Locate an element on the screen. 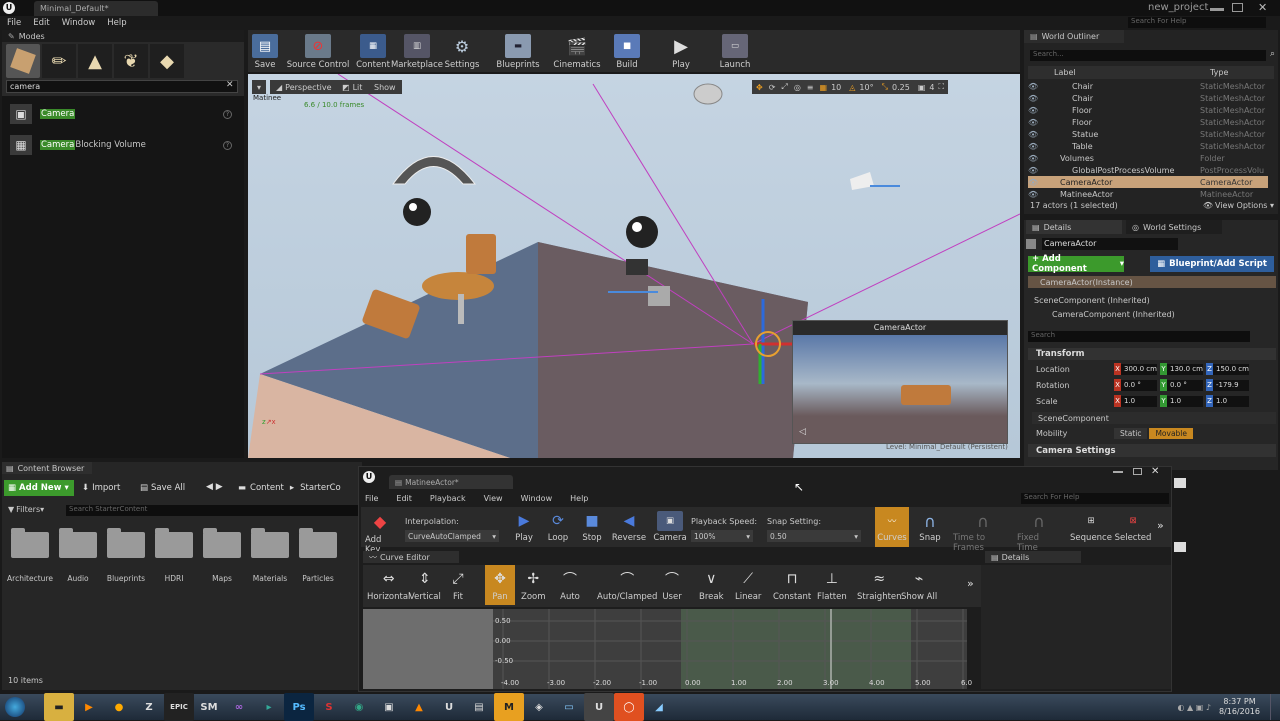  outliner-row: 👁 Floor StaticMeshActor is located at coordinates (1148, 110).